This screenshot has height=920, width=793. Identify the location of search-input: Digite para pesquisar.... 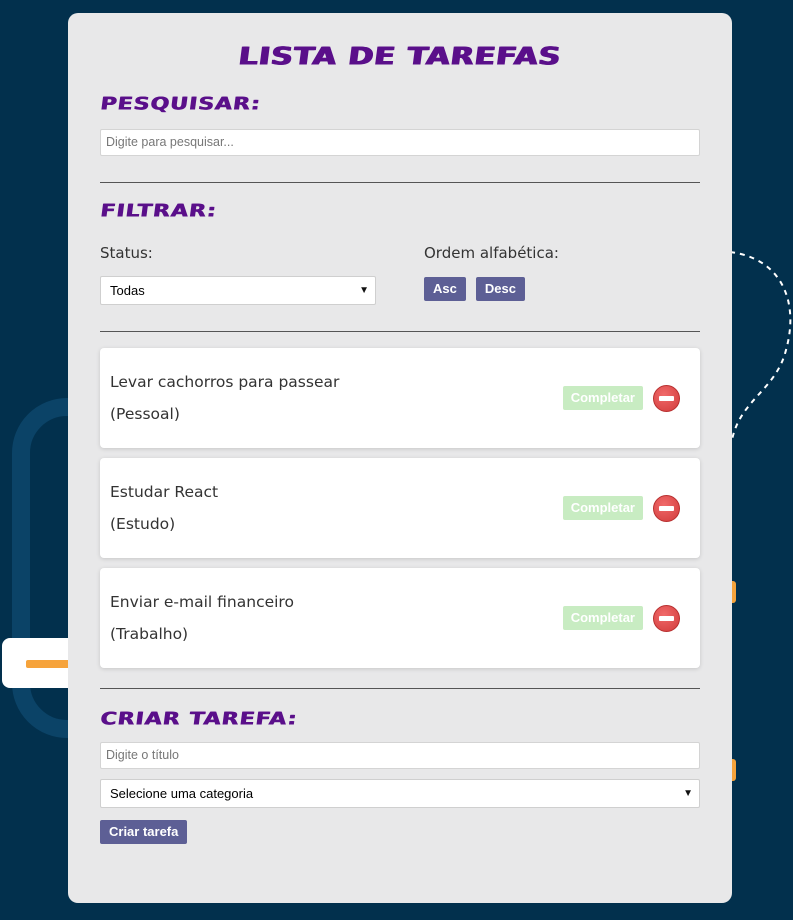
(400, 142).